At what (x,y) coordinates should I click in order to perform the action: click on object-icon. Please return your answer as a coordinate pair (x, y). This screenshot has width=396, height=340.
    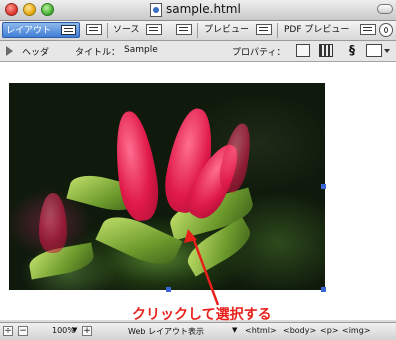
    Looking at the image, I should click on (374, 50).